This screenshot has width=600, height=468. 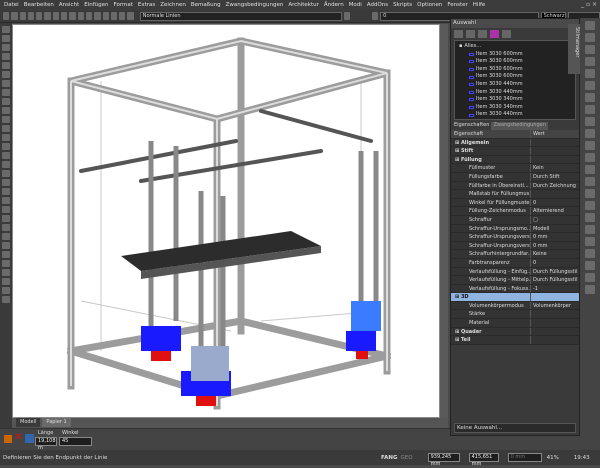 What do you see at coordinates (8, 439) in the screenshot?
I see `snap-icon` at bounding box center [8, 439].